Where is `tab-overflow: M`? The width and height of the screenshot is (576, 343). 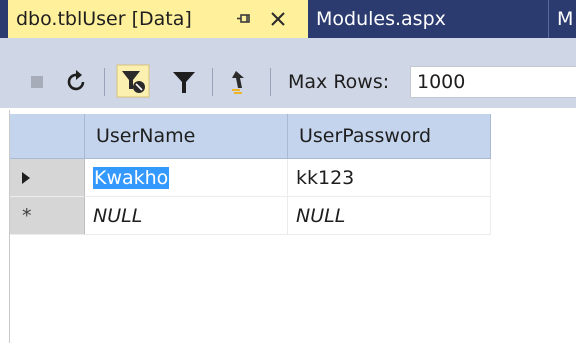 tab-overflow: M is located at coordinates (562, 19).